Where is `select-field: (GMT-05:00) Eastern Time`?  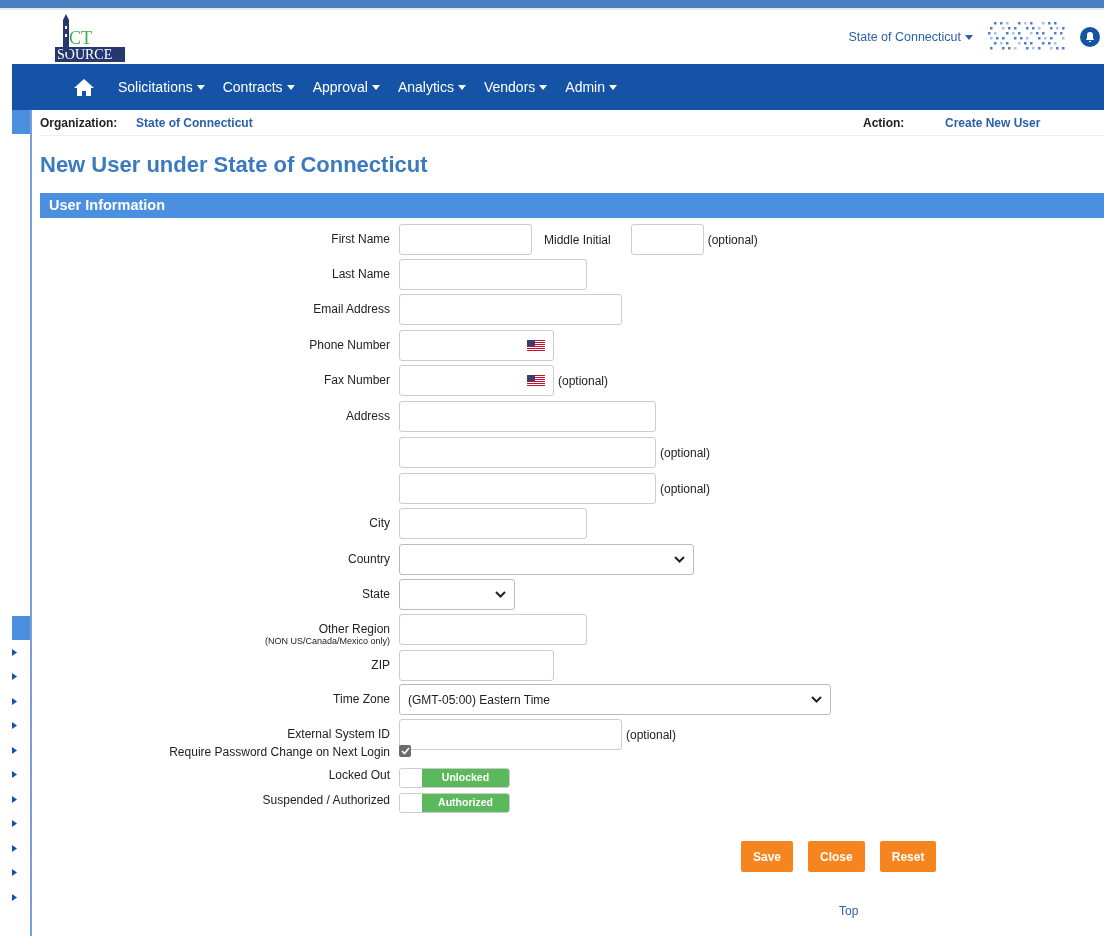
select-field: (GMT-05:00) Eastern Time is located at coordinates (615, 699).